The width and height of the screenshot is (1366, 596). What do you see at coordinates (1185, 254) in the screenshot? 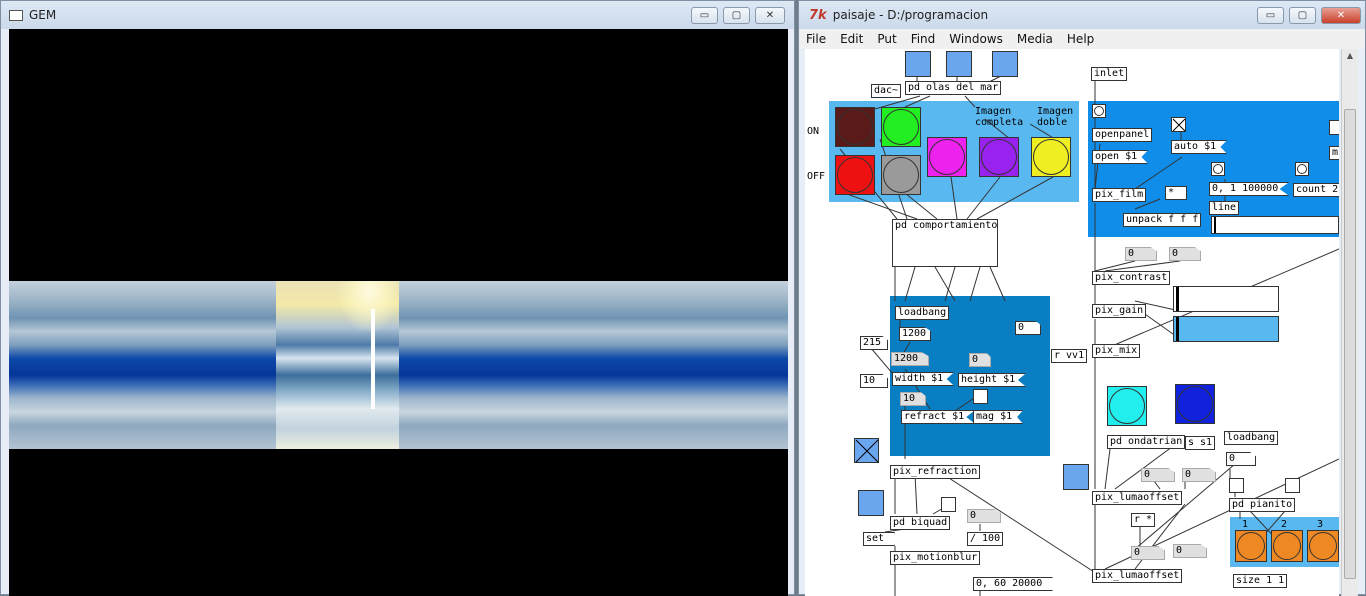
I see `number-contrast-2: 0` at bounding box center [1185, 254].